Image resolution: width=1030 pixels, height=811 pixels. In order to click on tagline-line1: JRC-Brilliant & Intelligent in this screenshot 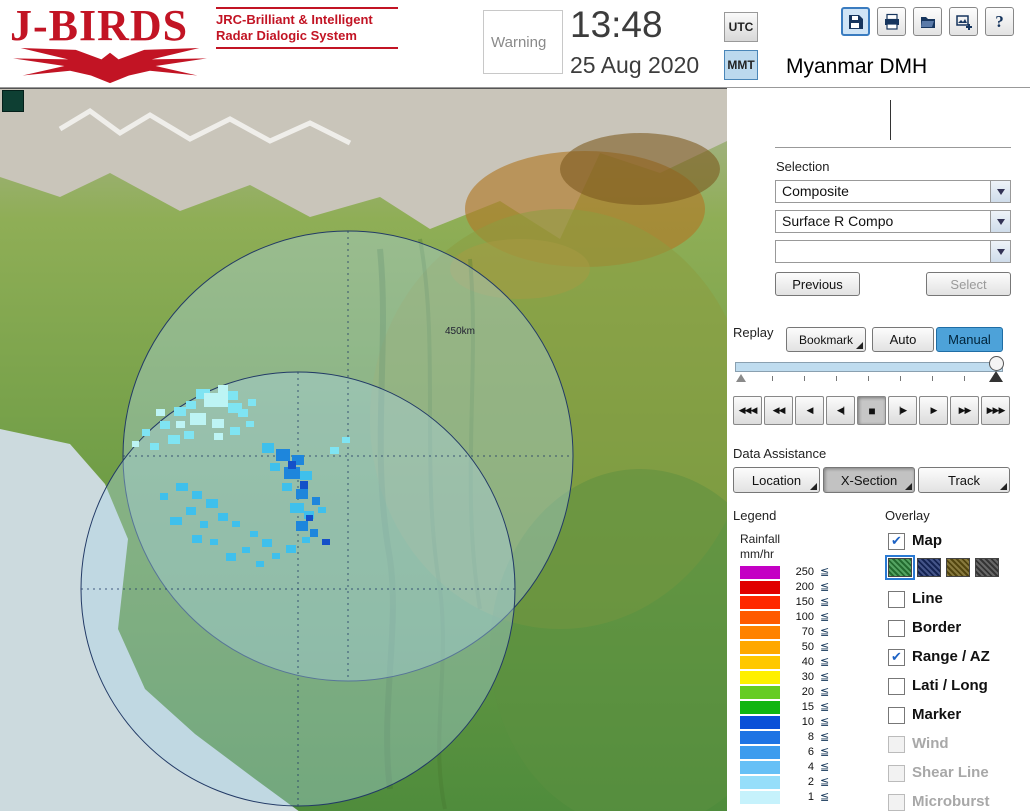, I will do `click(294, 19)`.